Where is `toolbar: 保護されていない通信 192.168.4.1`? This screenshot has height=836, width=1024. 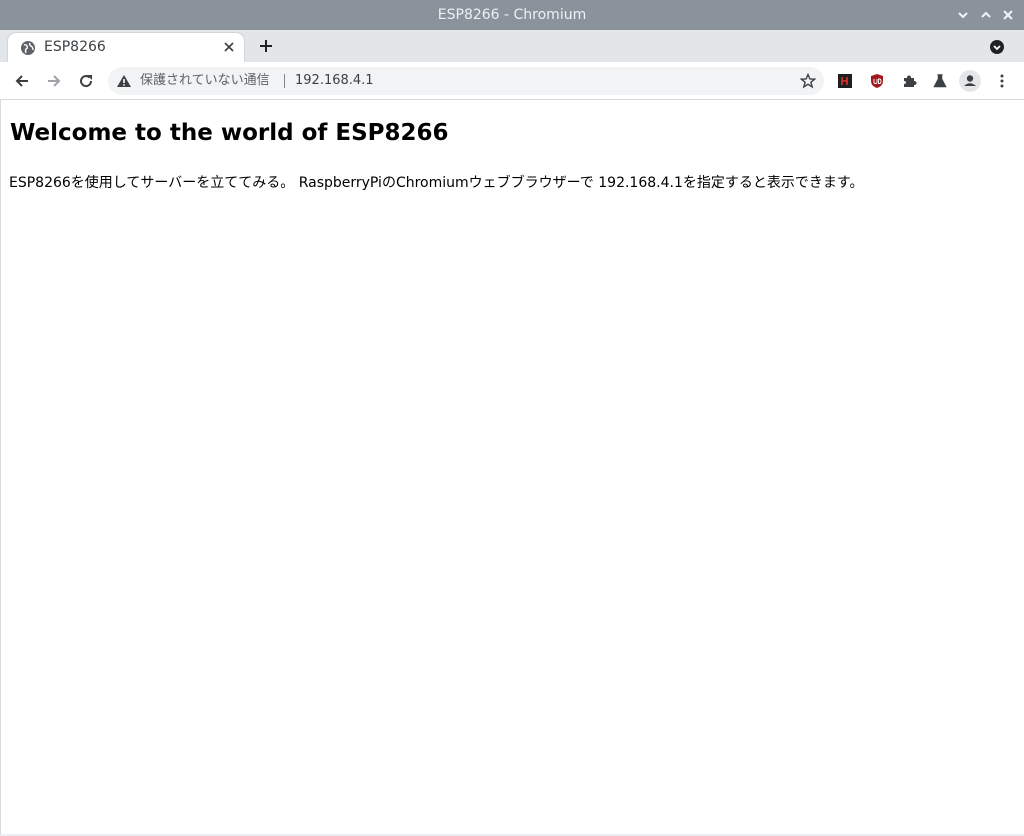 toolbar: 保護されていない通信 192.168.4.1 is located at coordinates (512, 81).